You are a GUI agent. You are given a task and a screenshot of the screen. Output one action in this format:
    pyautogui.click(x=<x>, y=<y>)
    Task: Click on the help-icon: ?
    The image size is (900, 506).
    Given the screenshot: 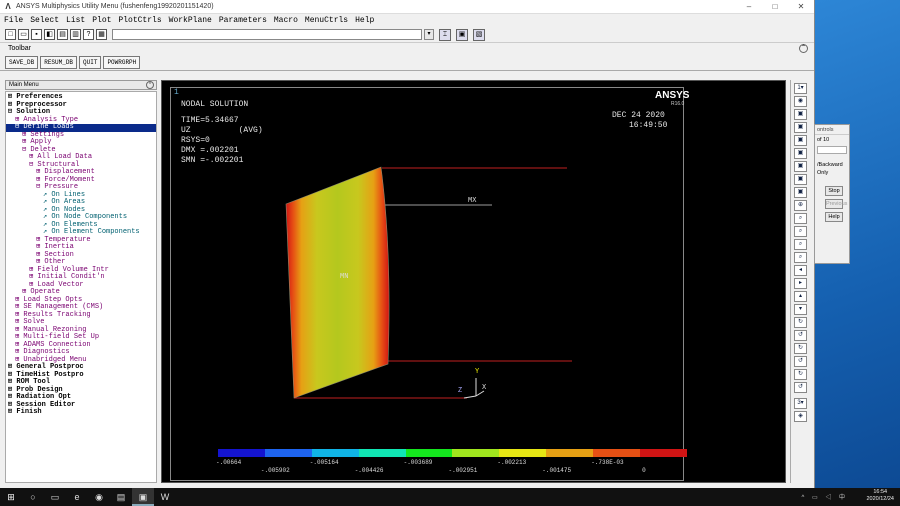 What is the action you would take?
    pyautogui.click(x=88, y=34)
    